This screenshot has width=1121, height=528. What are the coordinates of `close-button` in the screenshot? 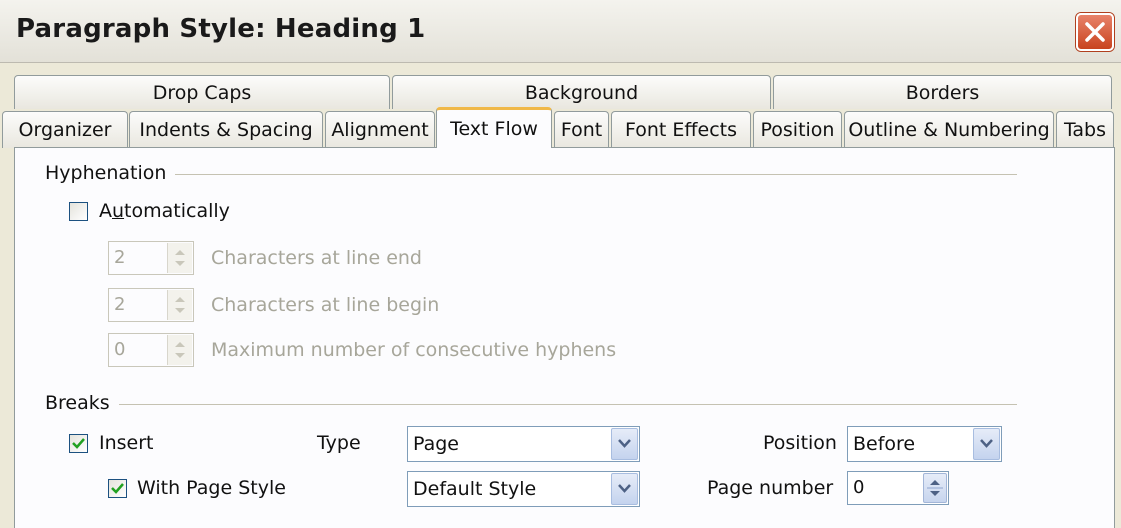 It's located at (1095, 32).